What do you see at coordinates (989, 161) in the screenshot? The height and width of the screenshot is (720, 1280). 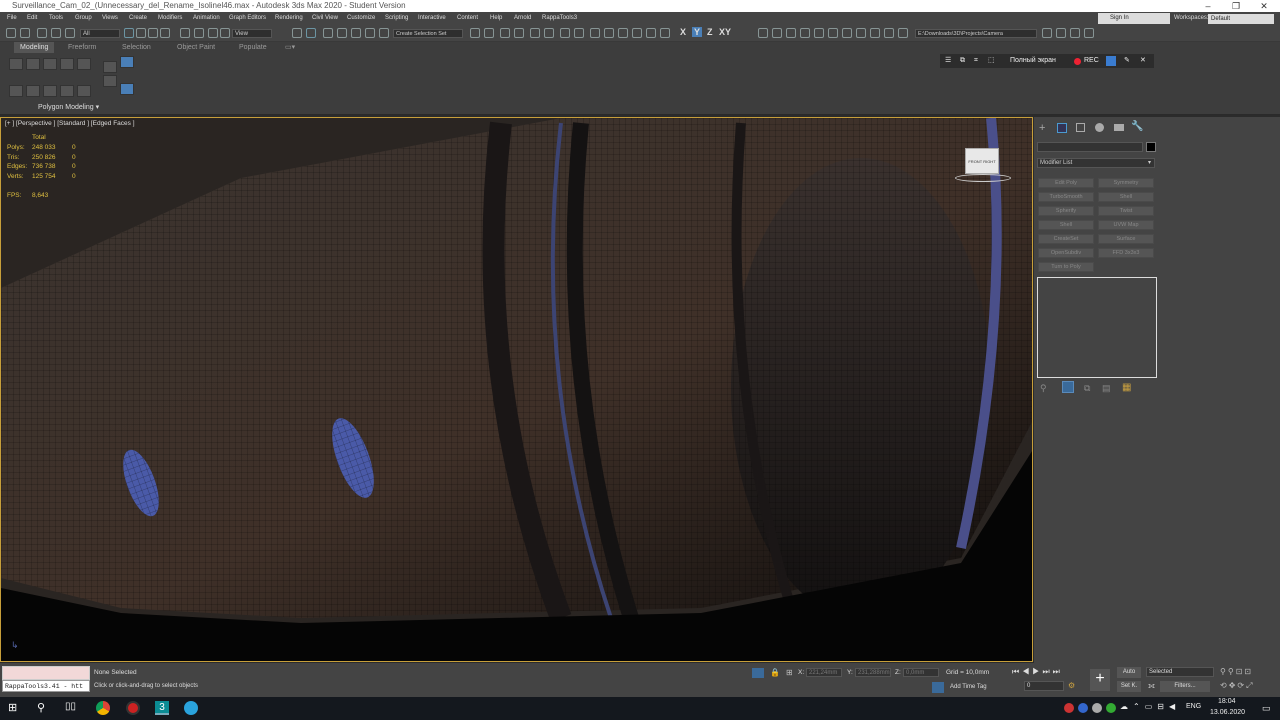 I see `viewcube-right: RIGHT` at bounding box center [989, 161].